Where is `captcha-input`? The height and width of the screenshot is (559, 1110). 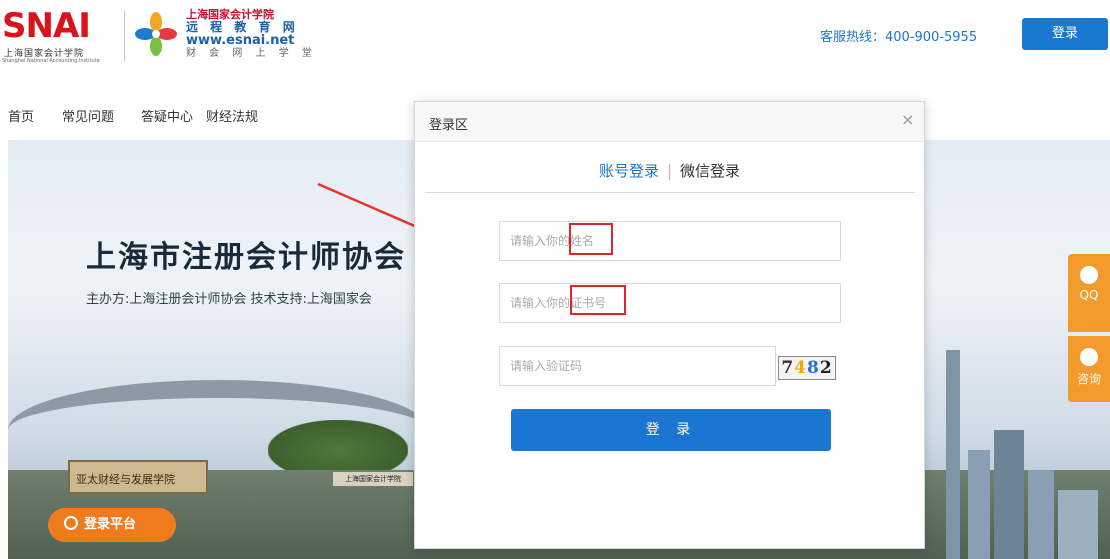 captcha-input is located at coordinates (637, 366).